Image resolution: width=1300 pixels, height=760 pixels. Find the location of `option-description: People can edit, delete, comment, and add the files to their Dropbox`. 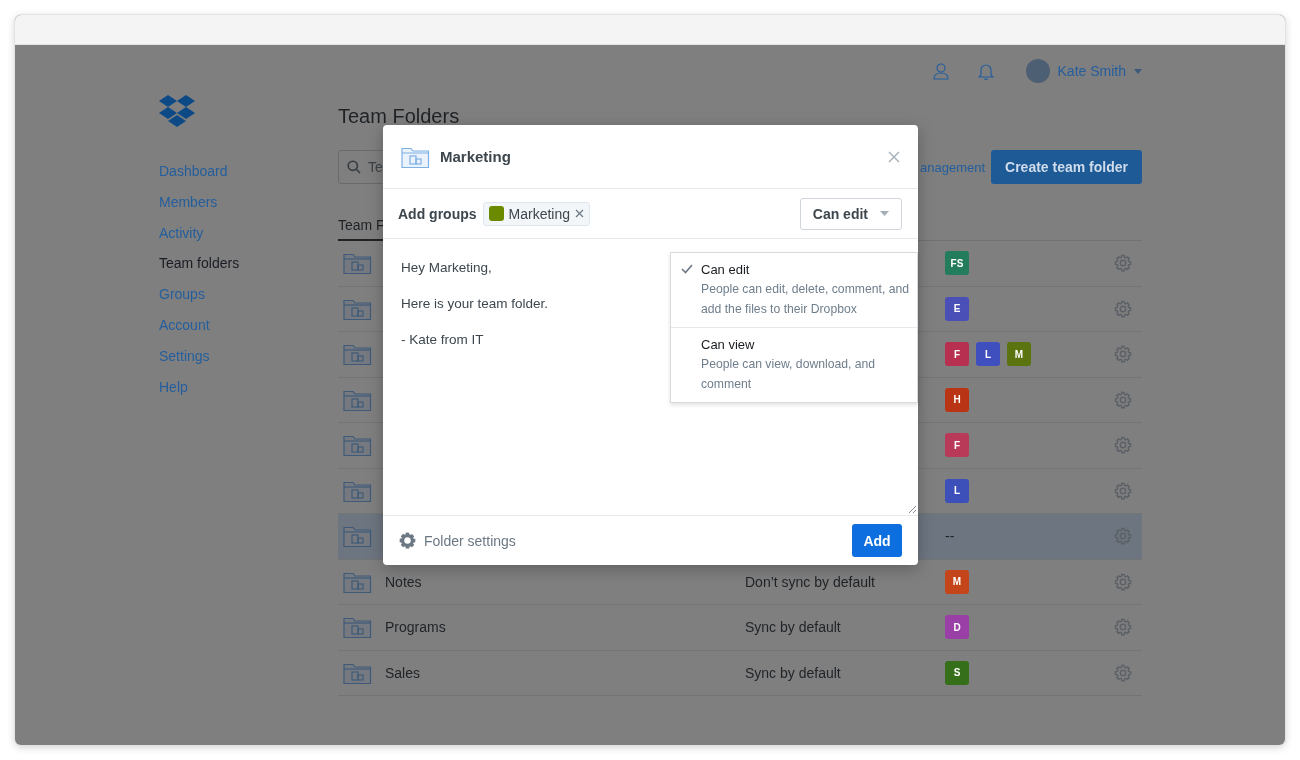

option-description: People can edit, delete, comment, and add the files to their Dropbox is located at coordinates (805, 299).